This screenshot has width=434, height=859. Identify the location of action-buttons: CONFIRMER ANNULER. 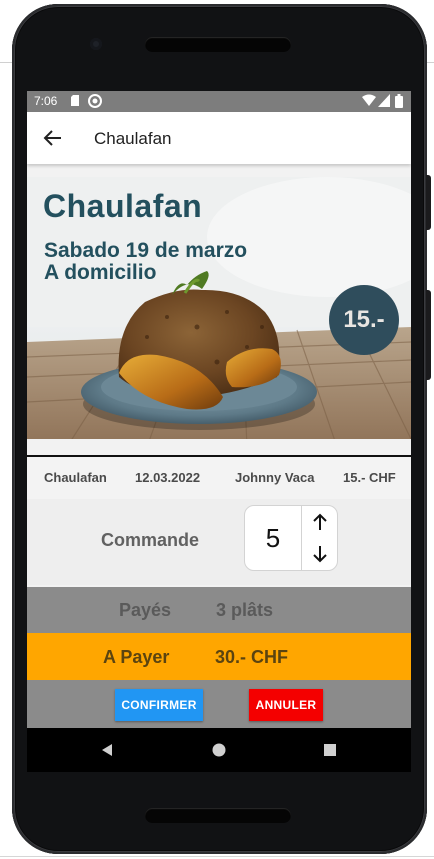
(219, 704).